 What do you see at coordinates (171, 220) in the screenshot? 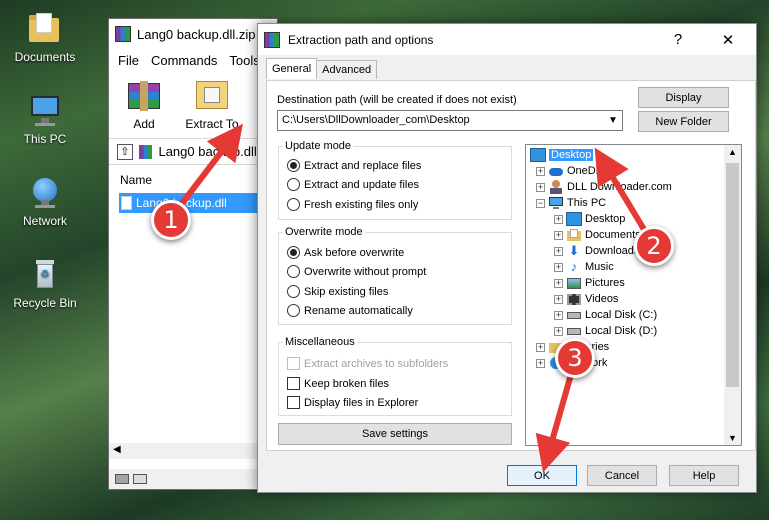
I see `annotation-badge-1: 1` at bounding box center [171, 220].